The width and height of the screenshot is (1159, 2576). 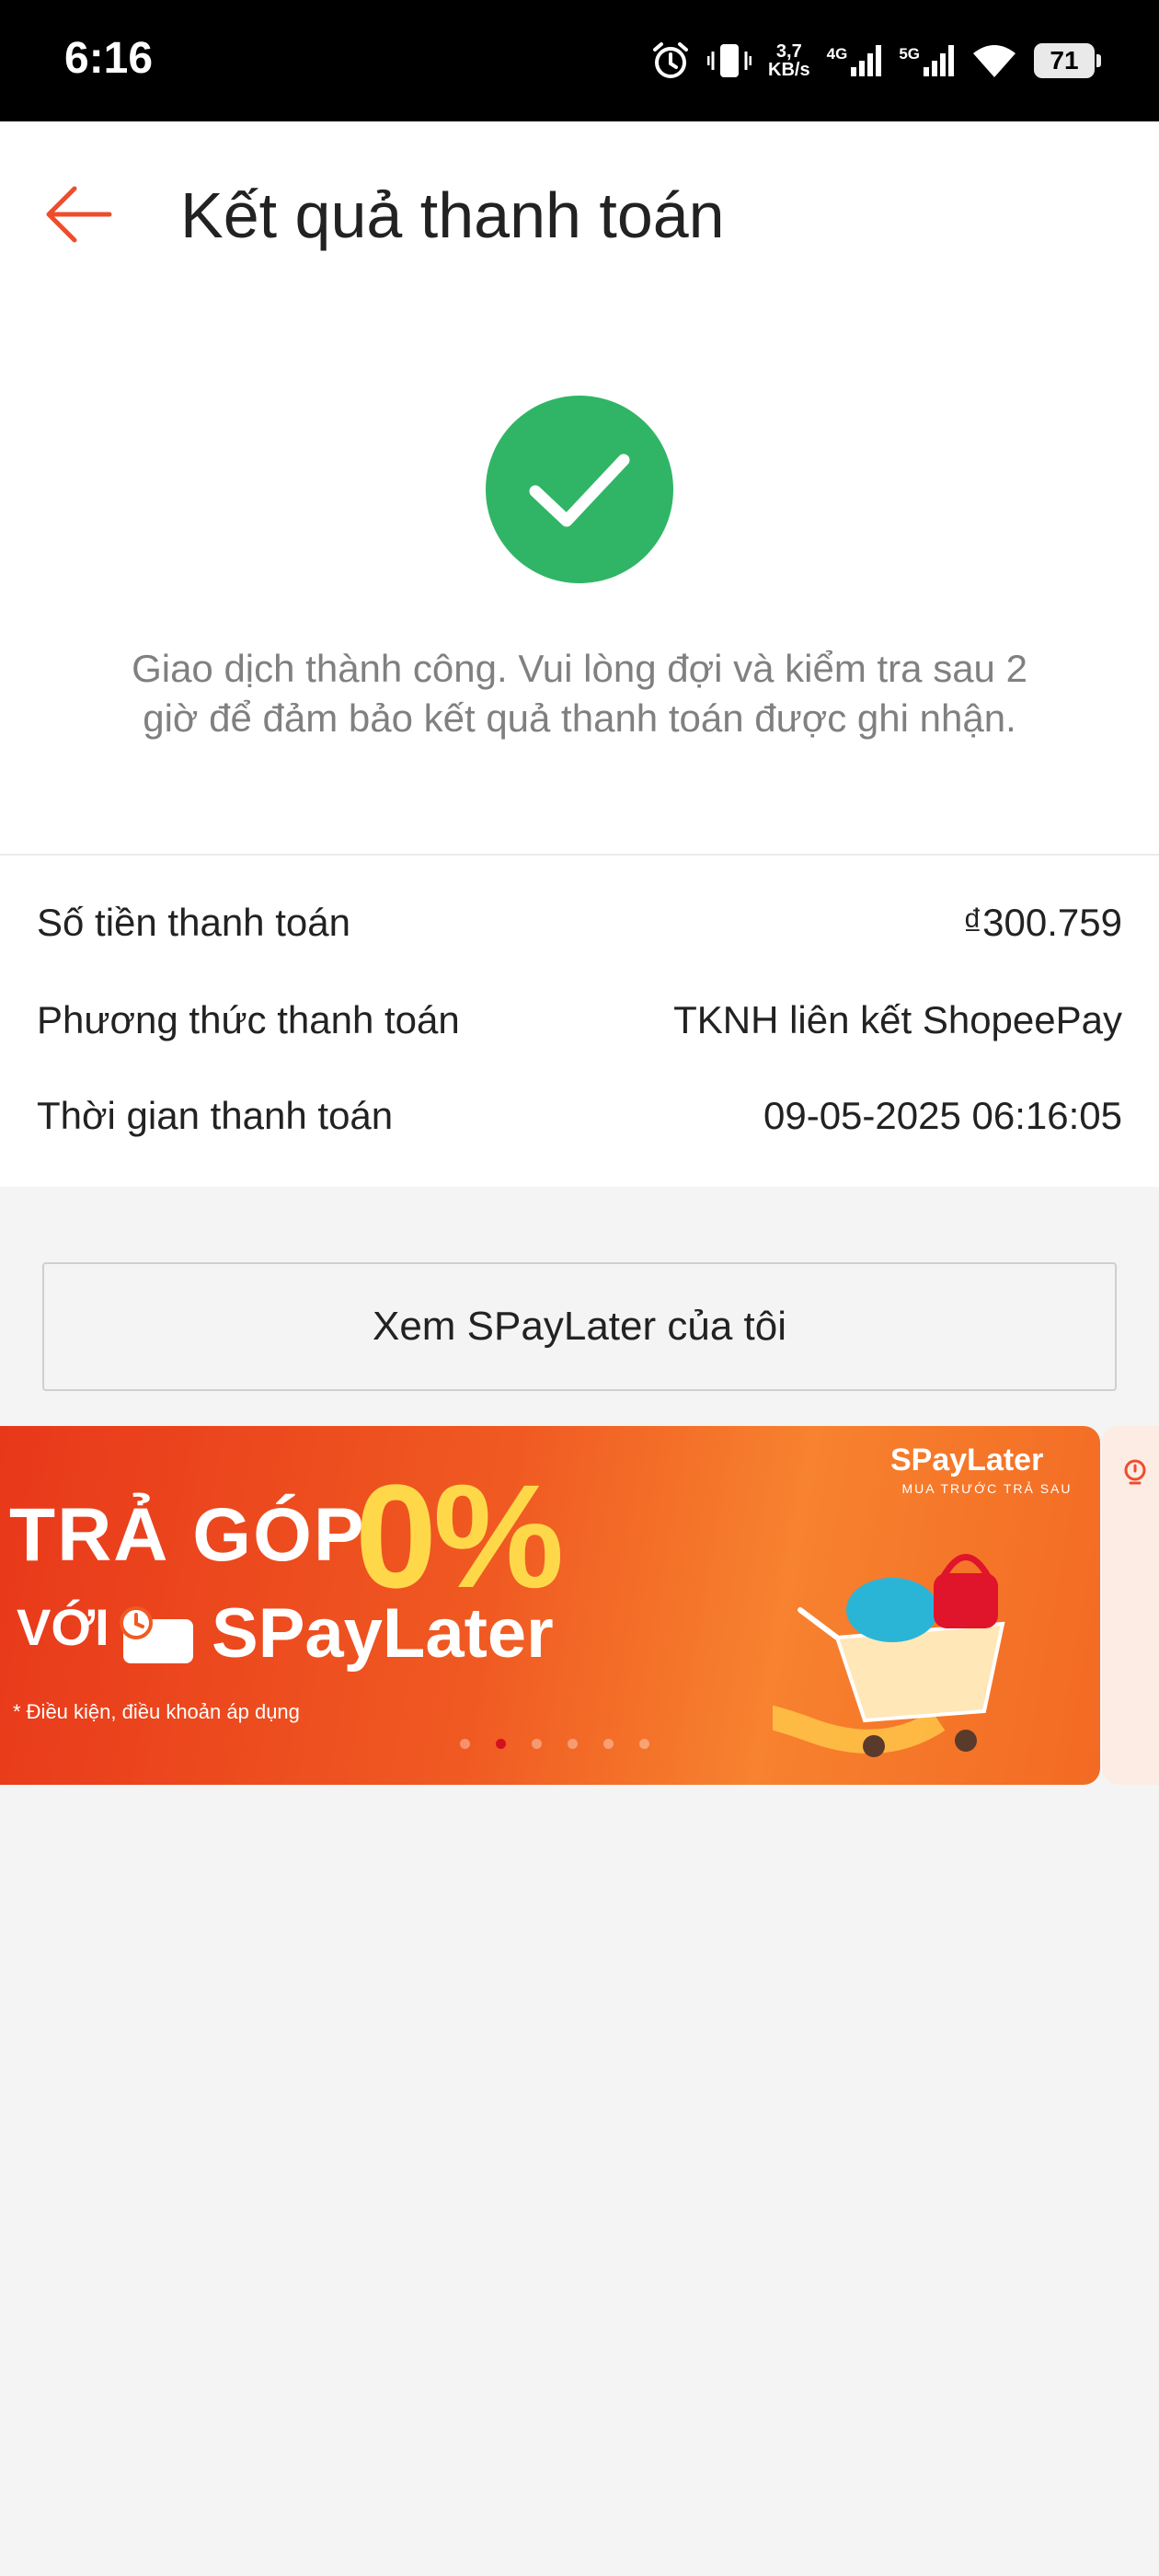 I want to click on status-icons: 3,7 KB/s 4G 5G 71, so click(x=875, y=60).